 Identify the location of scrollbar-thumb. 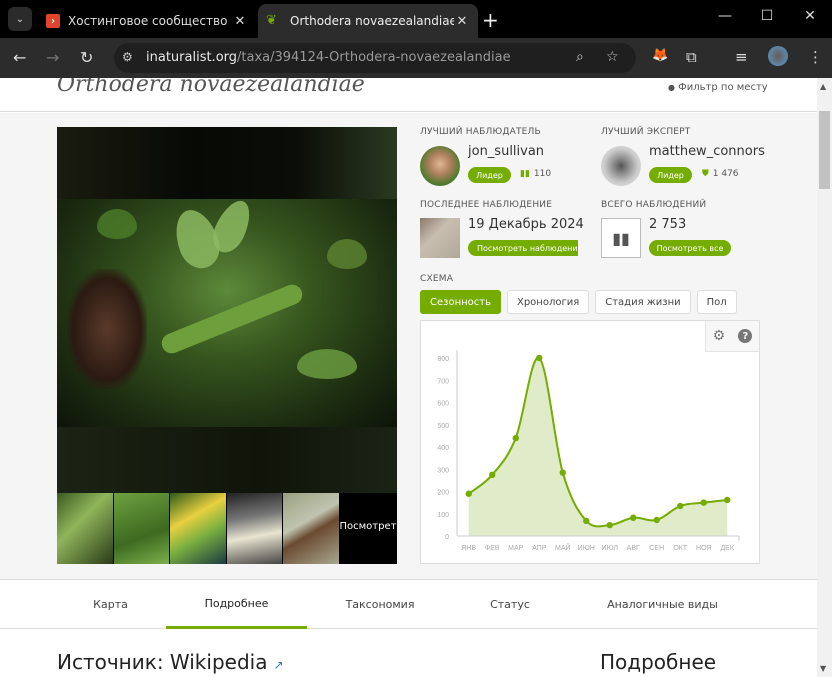
(824, 150).